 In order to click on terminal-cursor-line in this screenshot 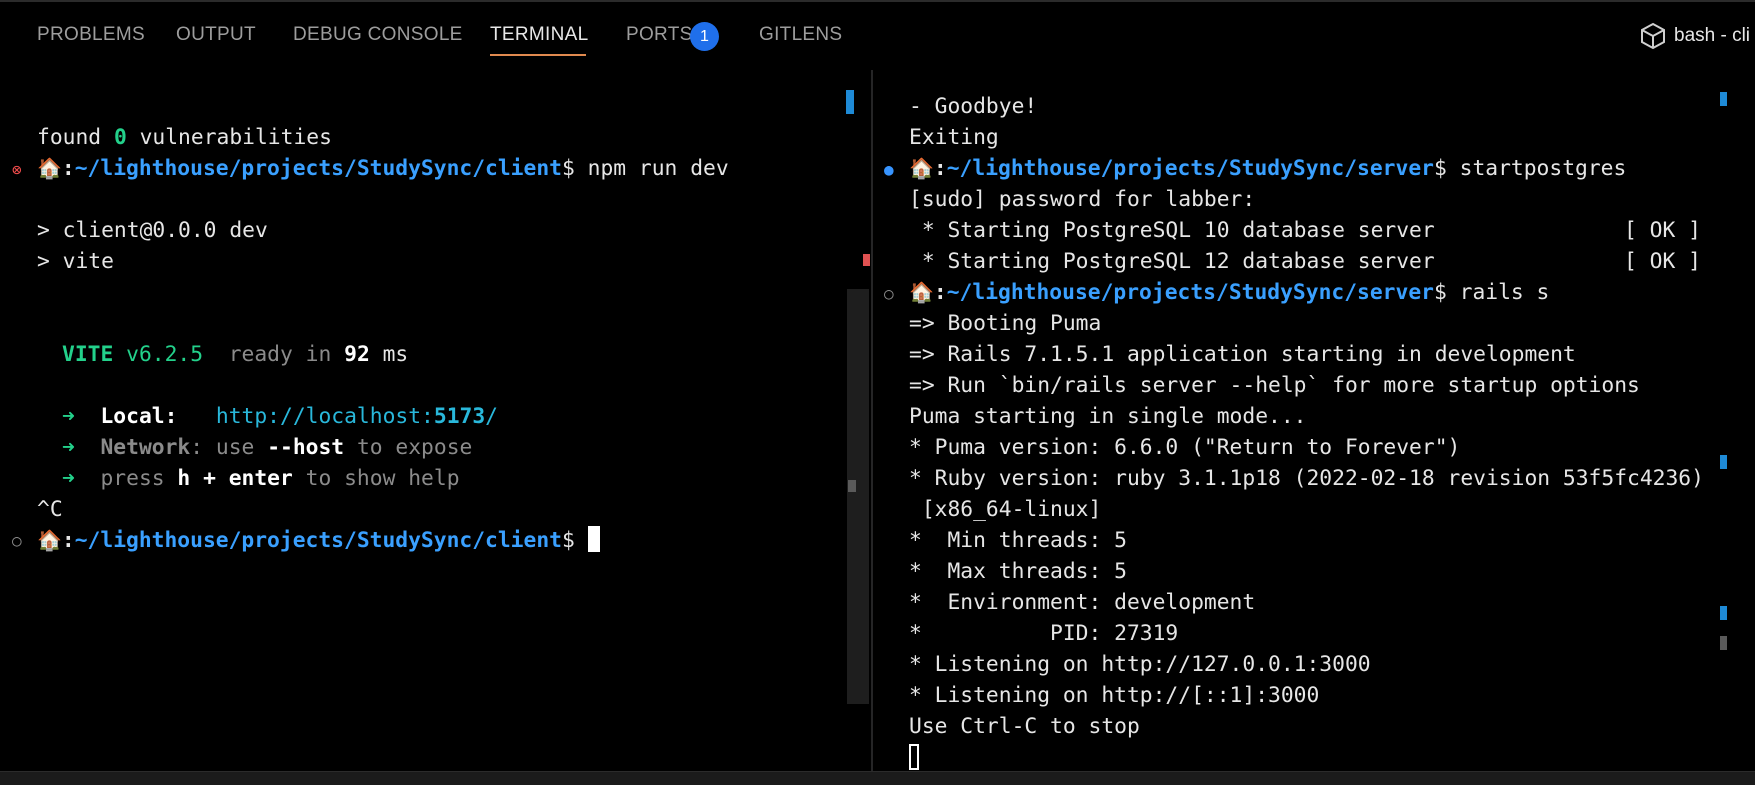, I will do `click(914, 756)`.